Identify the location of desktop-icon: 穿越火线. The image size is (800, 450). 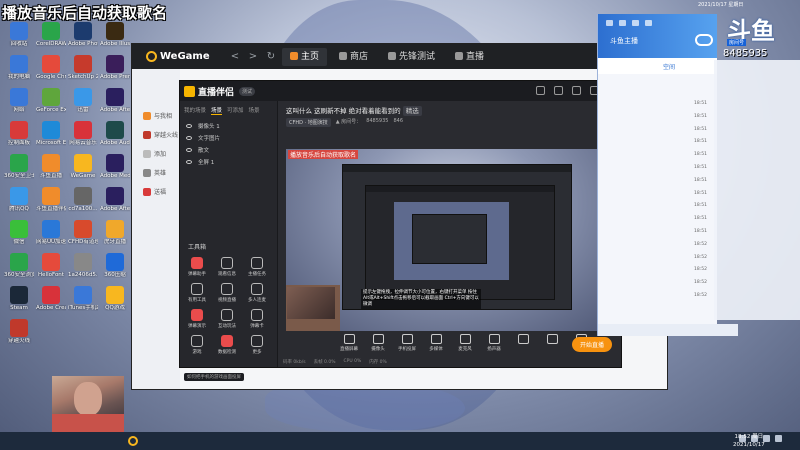
(19, 331).